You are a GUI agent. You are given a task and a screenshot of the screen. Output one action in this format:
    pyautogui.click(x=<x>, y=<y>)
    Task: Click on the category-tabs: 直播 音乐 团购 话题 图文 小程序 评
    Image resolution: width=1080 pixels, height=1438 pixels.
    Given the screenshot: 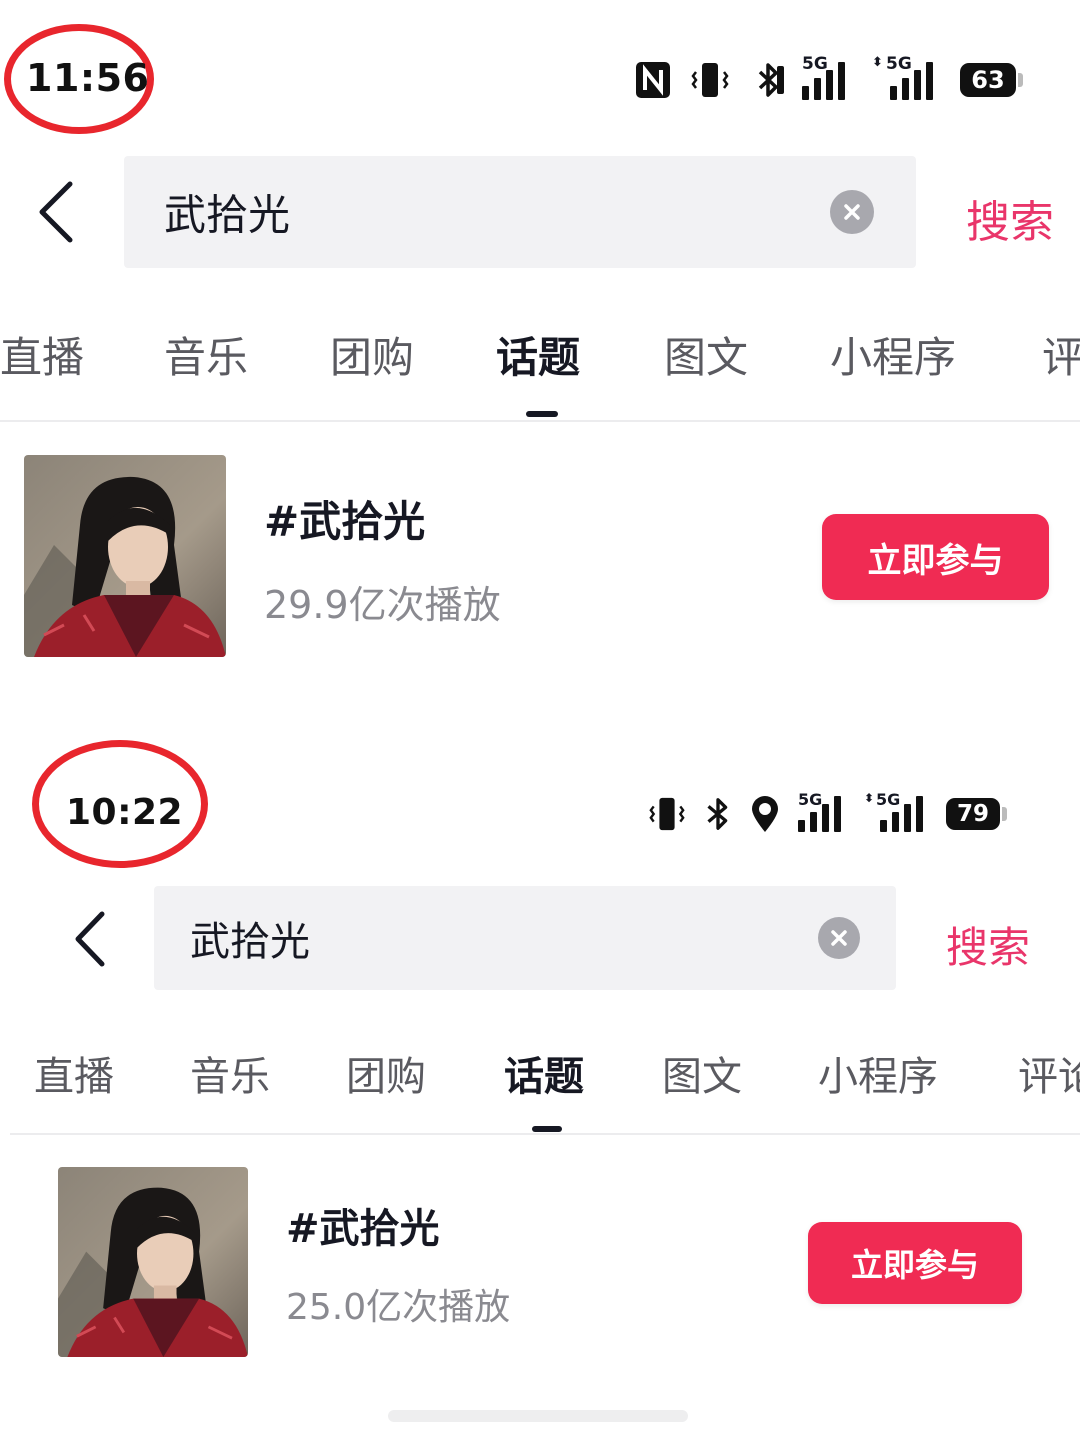 What is the action you would take?
    pyautogui.click(x=540, y=364)
    